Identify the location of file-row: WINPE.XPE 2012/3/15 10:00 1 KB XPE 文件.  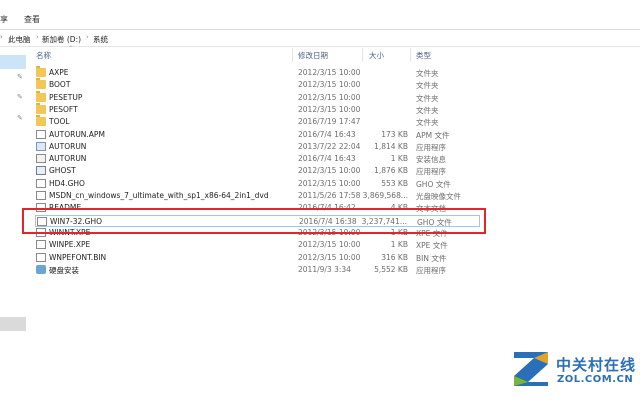
(257, 245).